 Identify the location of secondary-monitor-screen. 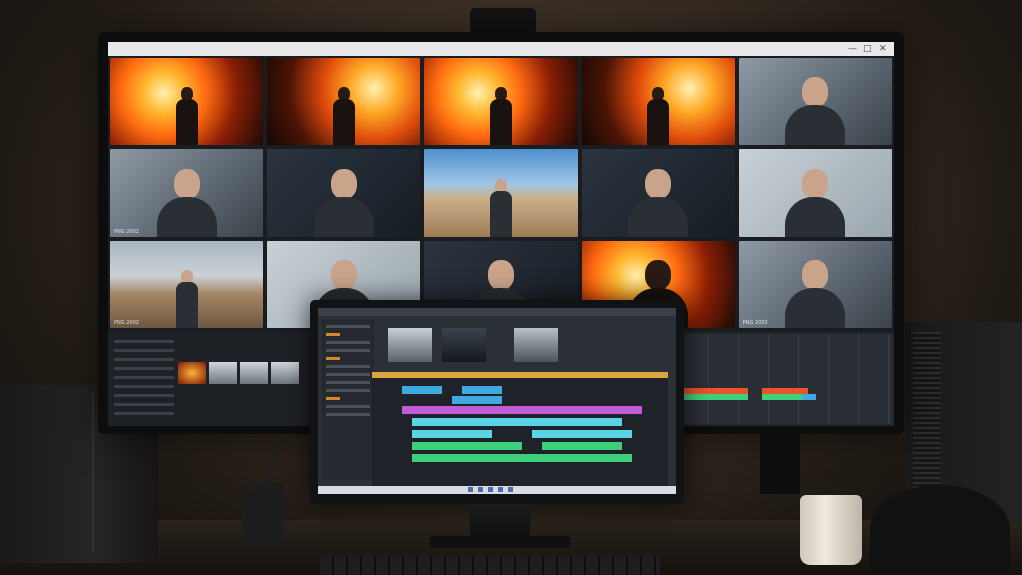
(497, 401).